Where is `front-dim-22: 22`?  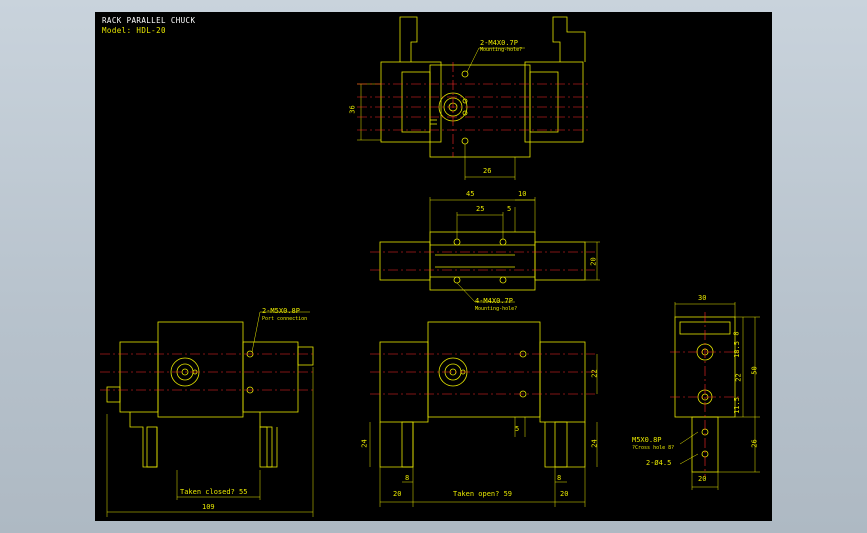
front-dim-22: 22 is located at coordinates (594, 373).